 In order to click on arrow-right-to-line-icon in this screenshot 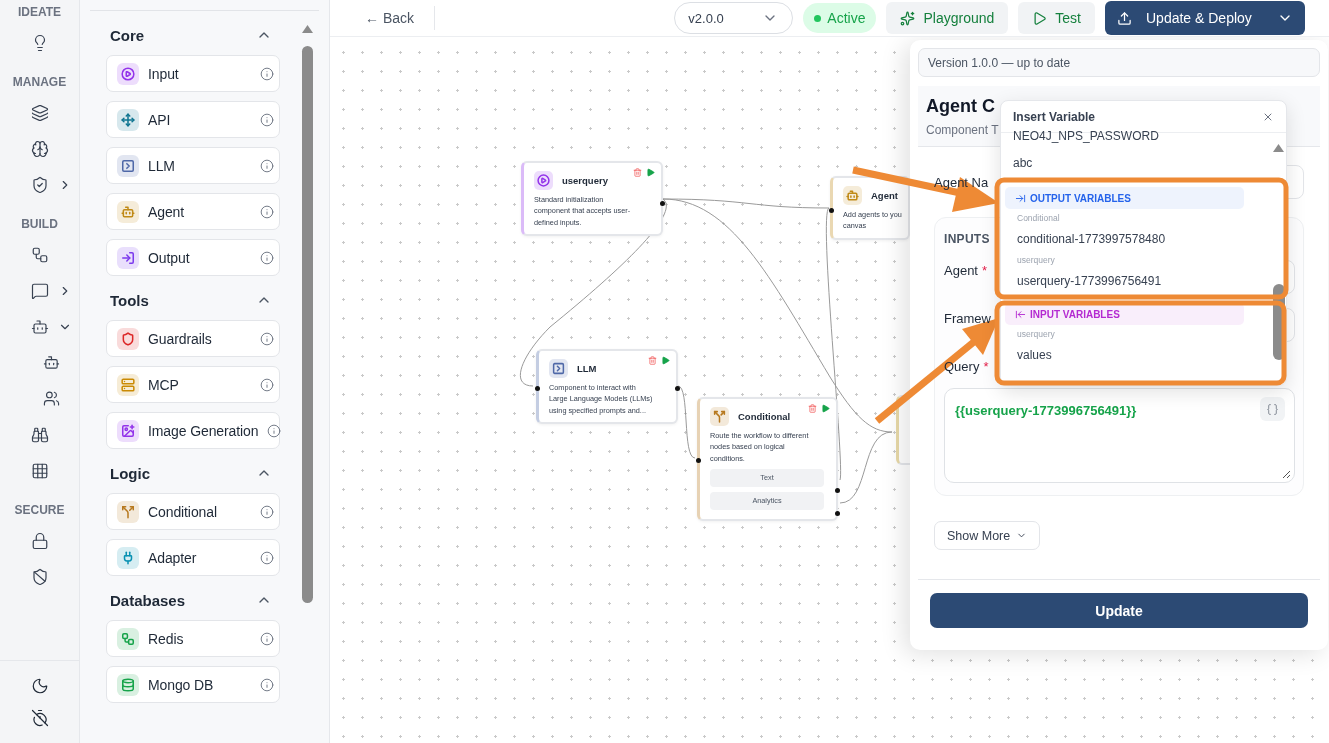, I will do `click(1020, 198)`.